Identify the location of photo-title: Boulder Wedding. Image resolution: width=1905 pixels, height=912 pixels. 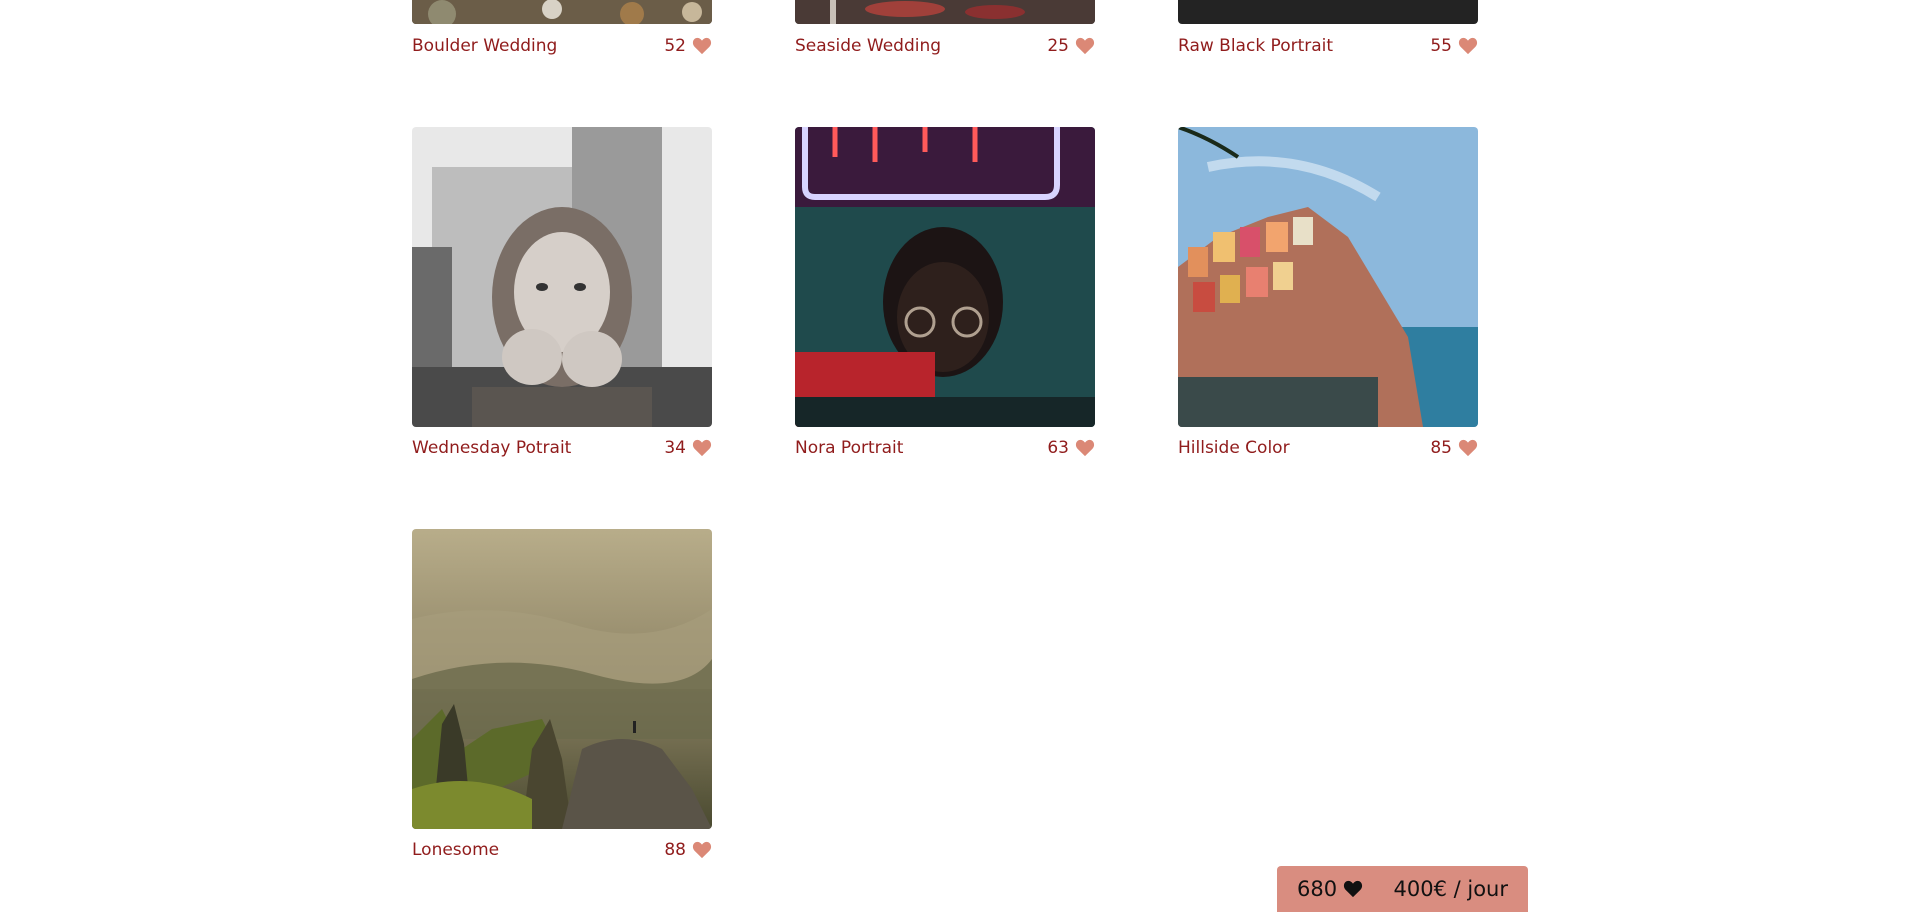
(538, 46).